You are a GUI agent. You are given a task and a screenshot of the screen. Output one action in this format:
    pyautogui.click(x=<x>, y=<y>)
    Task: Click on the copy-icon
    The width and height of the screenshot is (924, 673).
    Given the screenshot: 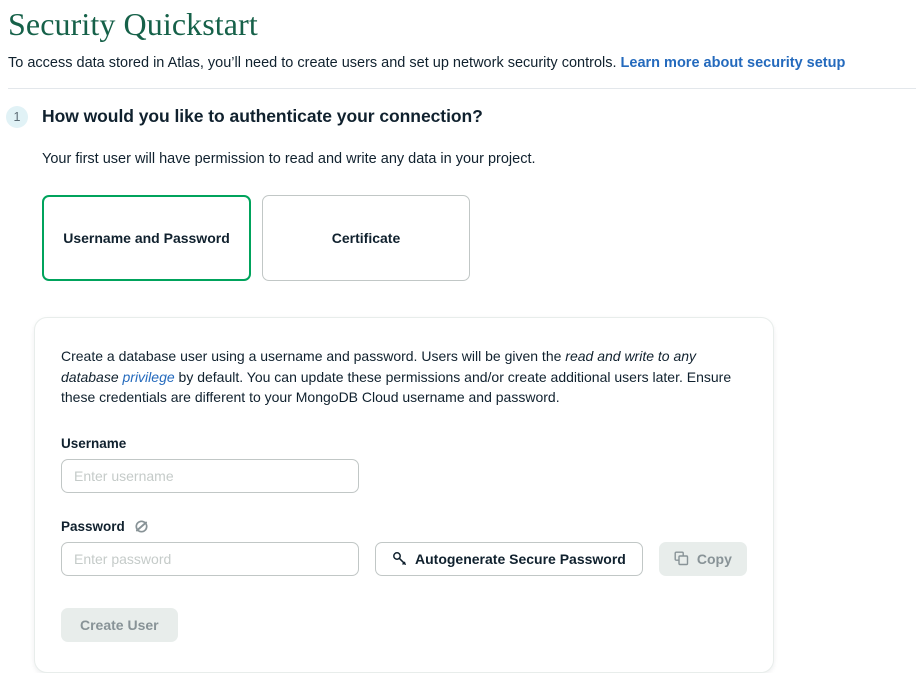 What is the action you would take?
    pyautogui.click(x=681, y=558)
    